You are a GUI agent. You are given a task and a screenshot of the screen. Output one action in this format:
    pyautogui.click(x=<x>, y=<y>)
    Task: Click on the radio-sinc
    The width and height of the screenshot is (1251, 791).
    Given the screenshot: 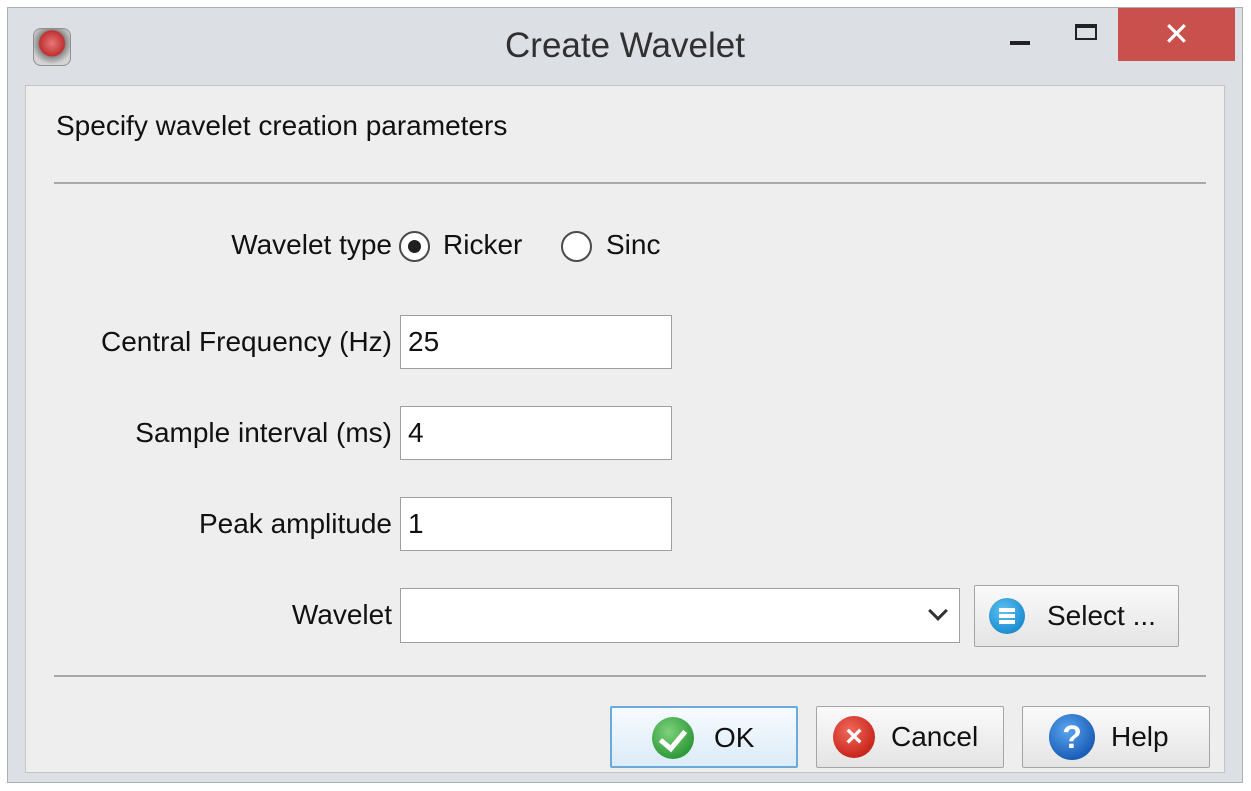 What is the action you would take?
    pyautogui.click(x=576, y=246)
    